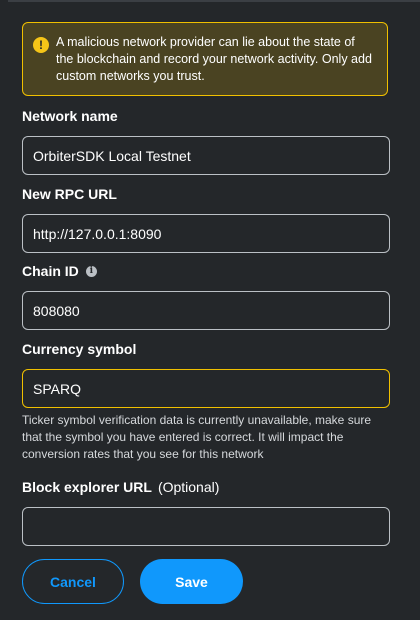  Describe the element at coordinates (91, 271) in the screenshot. I see `info-icon: i` at that location.